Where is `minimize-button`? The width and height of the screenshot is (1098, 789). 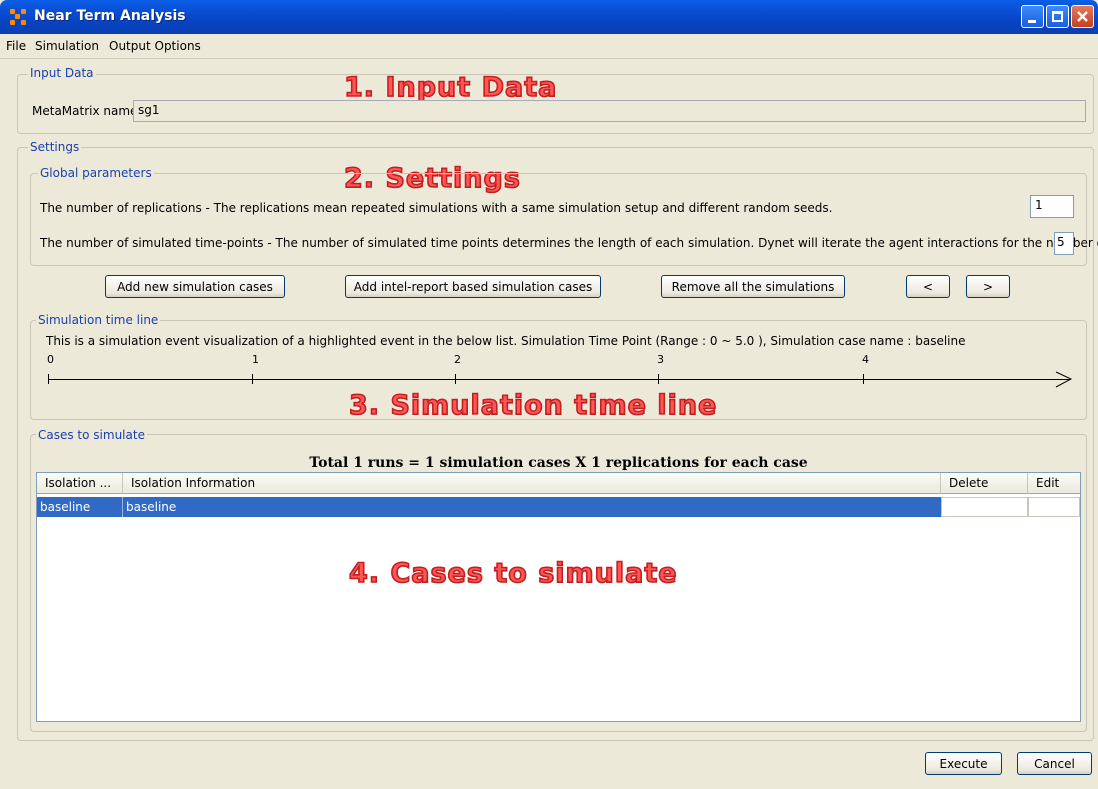 minimize-button is located at coordinates (1032, 16).